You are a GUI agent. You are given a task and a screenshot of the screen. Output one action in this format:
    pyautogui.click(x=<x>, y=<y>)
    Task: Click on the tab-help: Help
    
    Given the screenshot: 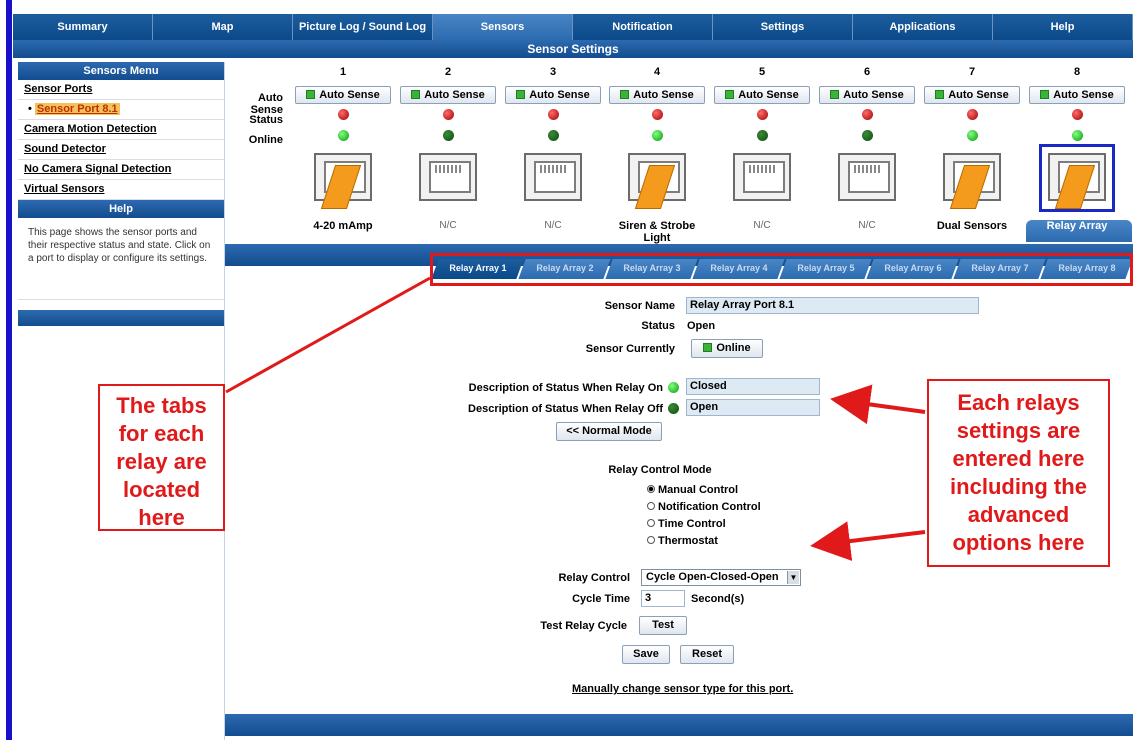 What is the action you would take?
    pyautogui.click(x=1063, y=27)
    